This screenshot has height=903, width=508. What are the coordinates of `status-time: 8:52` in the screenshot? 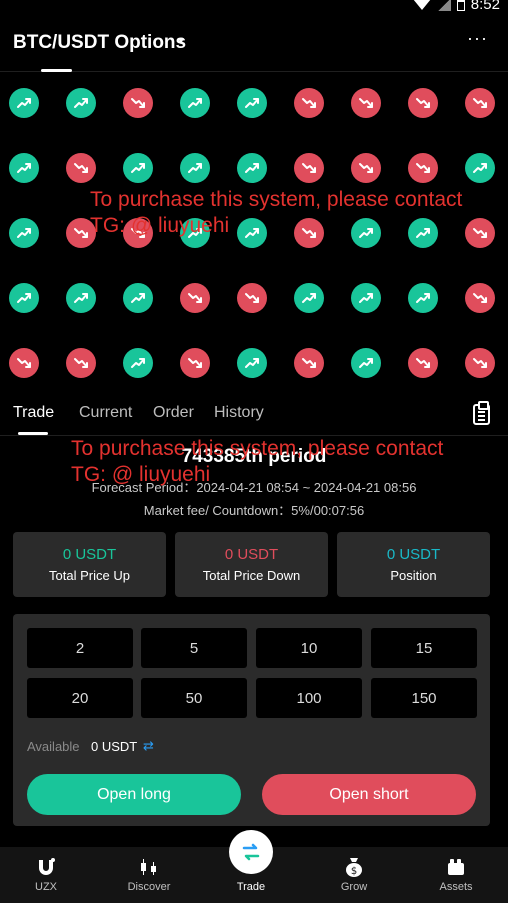 It's located at (485, 6).